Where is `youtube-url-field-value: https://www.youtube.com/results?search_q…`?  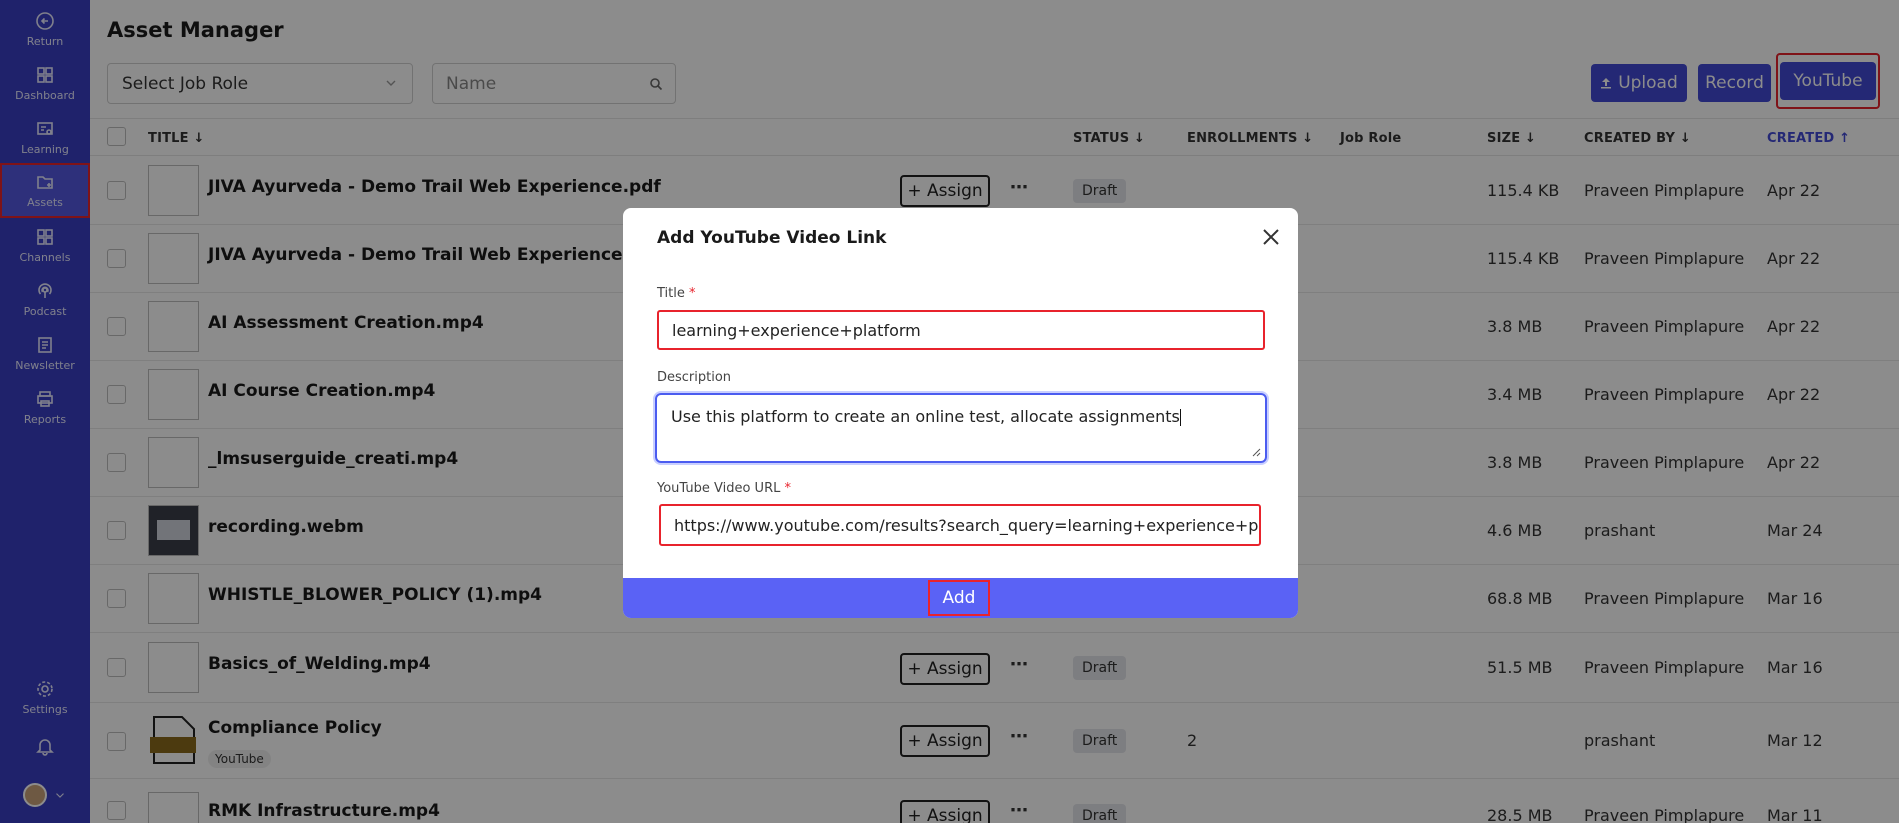
youtube-url-field-value: https://www.youtube.com/results?search_q… is located at coordinates (967, 525).